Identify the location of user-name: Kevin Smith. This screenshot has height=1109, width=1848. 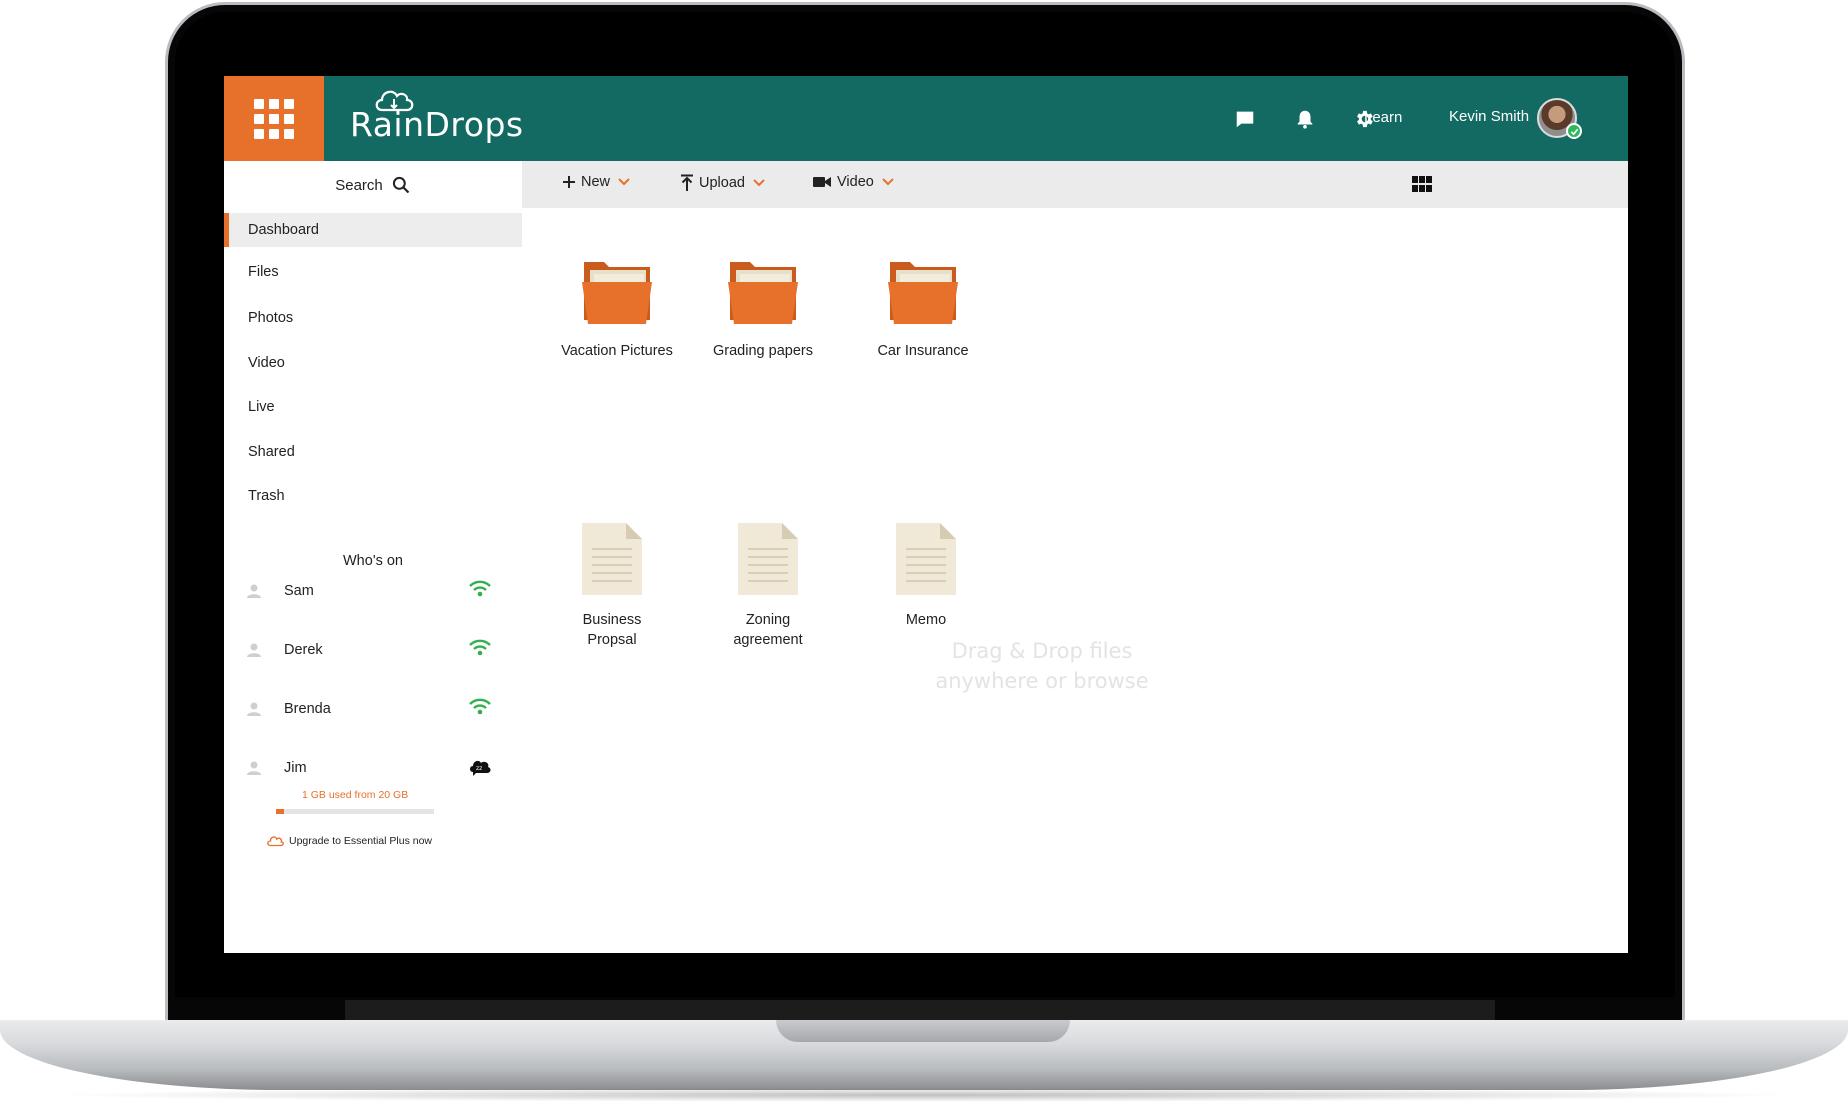
(1489, 116).